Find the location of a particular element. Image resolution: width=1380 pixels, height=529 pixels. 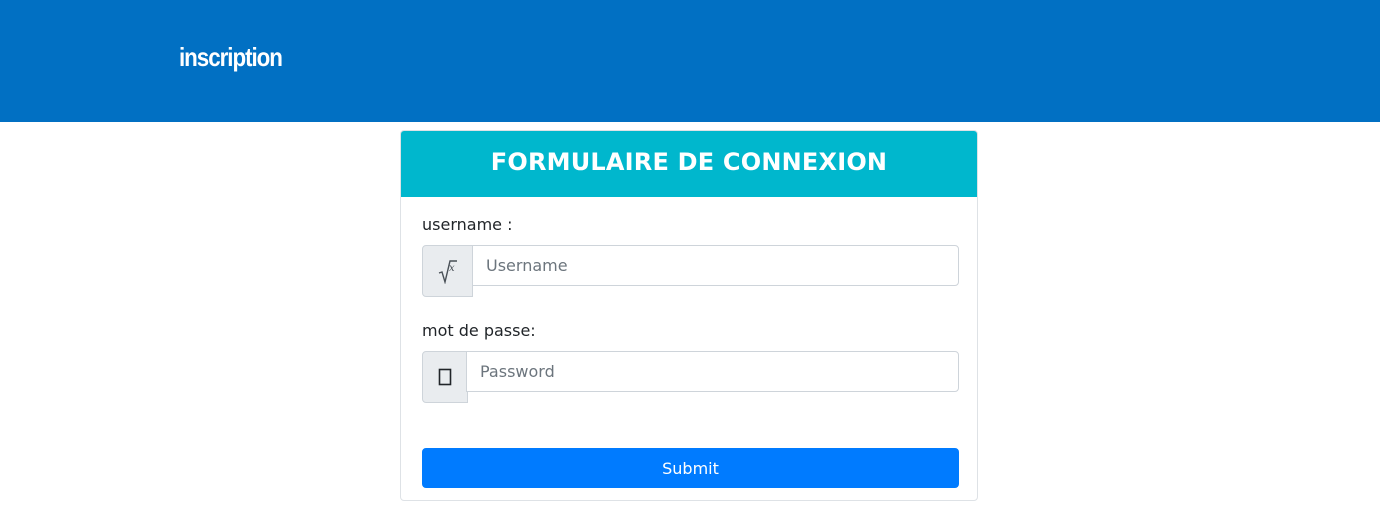

form-title: FORMULAIRE DE CONNEXION is located at coordinates (689, 164).